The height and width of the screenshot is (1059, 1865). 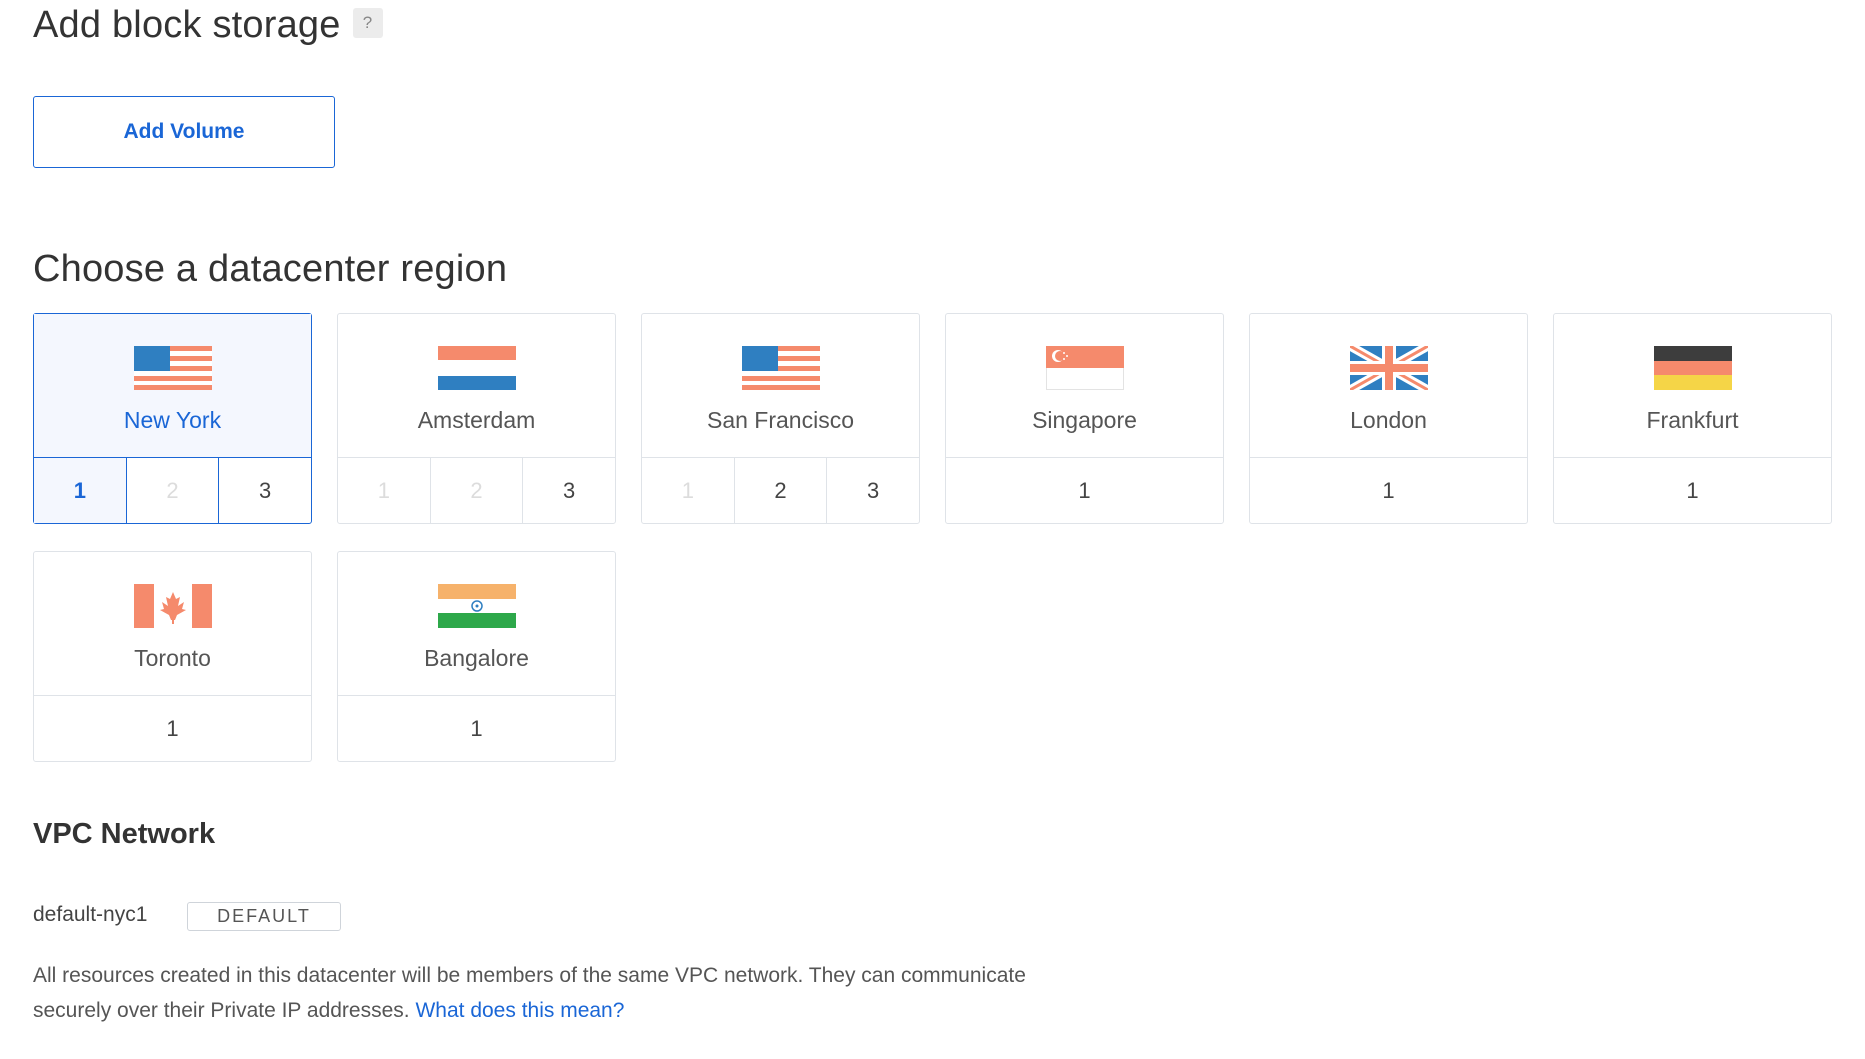 I want to click on region-name: Toronto, so click(x=172, y=658).